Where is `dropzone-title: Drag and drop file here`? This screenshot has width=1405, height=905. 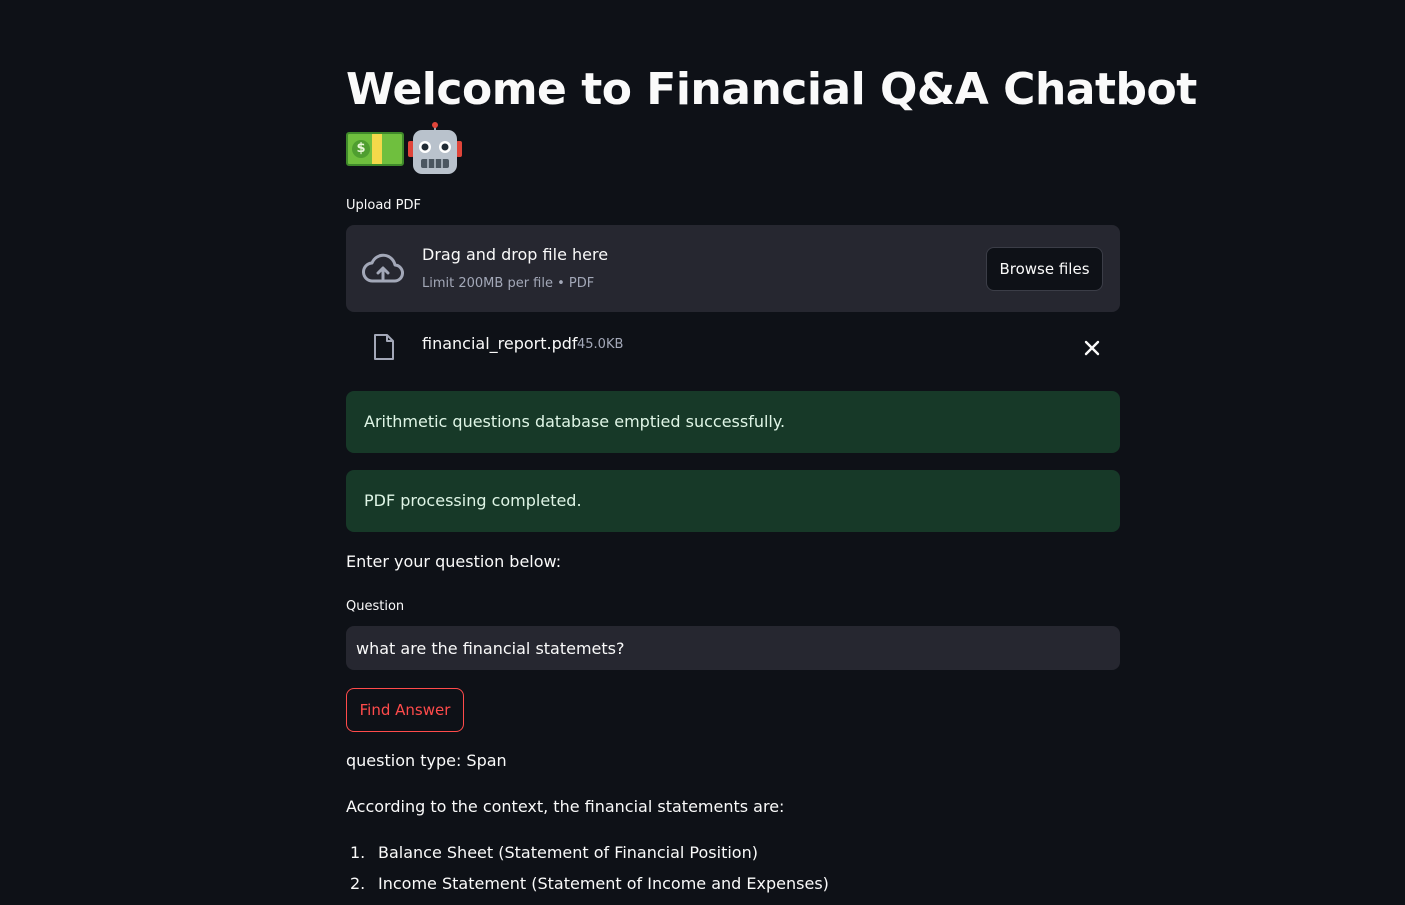 dropzone-title: Drag and drop file here is located at coordinates (515, 254).